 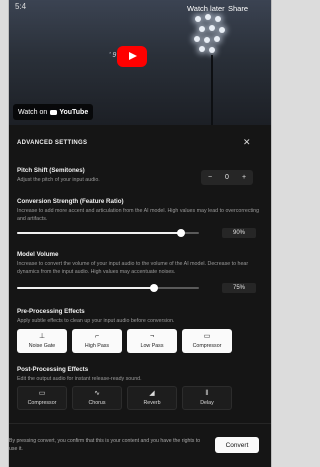 I want to click on post-effect-label: Reverb, so click(x=152, y=403).